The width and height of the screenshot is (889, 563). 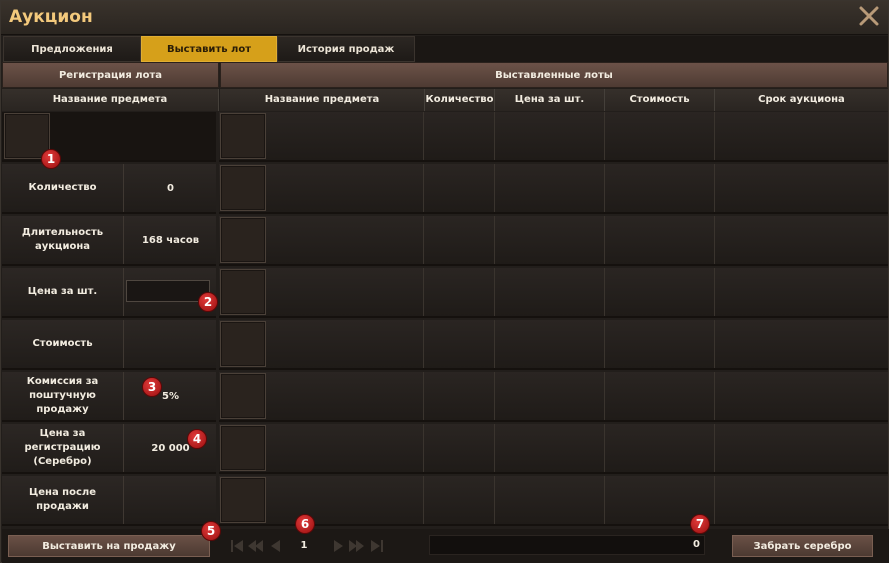 I want to click on lots-col-cost: Стоимость, so click(x=660, y=100).